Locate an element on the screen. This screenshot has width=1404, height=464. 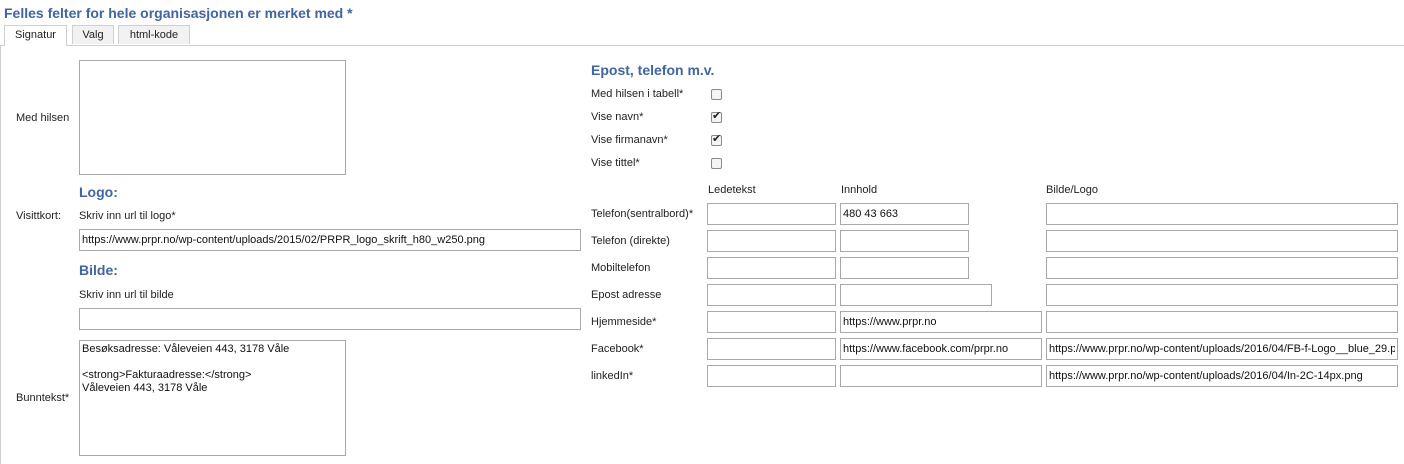
bilde-url-input is located at coordinates (330, 319).